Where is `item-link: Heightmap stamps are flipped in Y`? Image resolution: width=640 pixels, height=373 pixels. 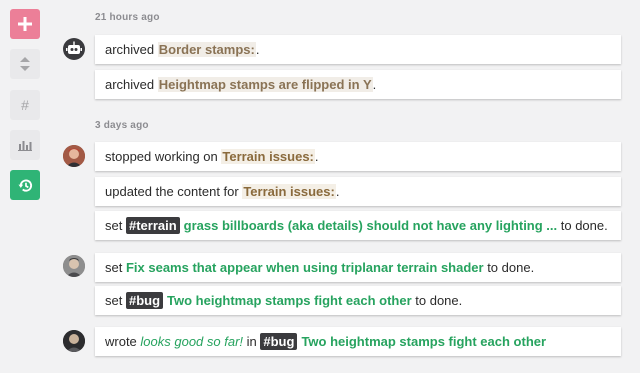 item-link: Heightmap stamps are flipped in Y is located at coordinates (265, 84).